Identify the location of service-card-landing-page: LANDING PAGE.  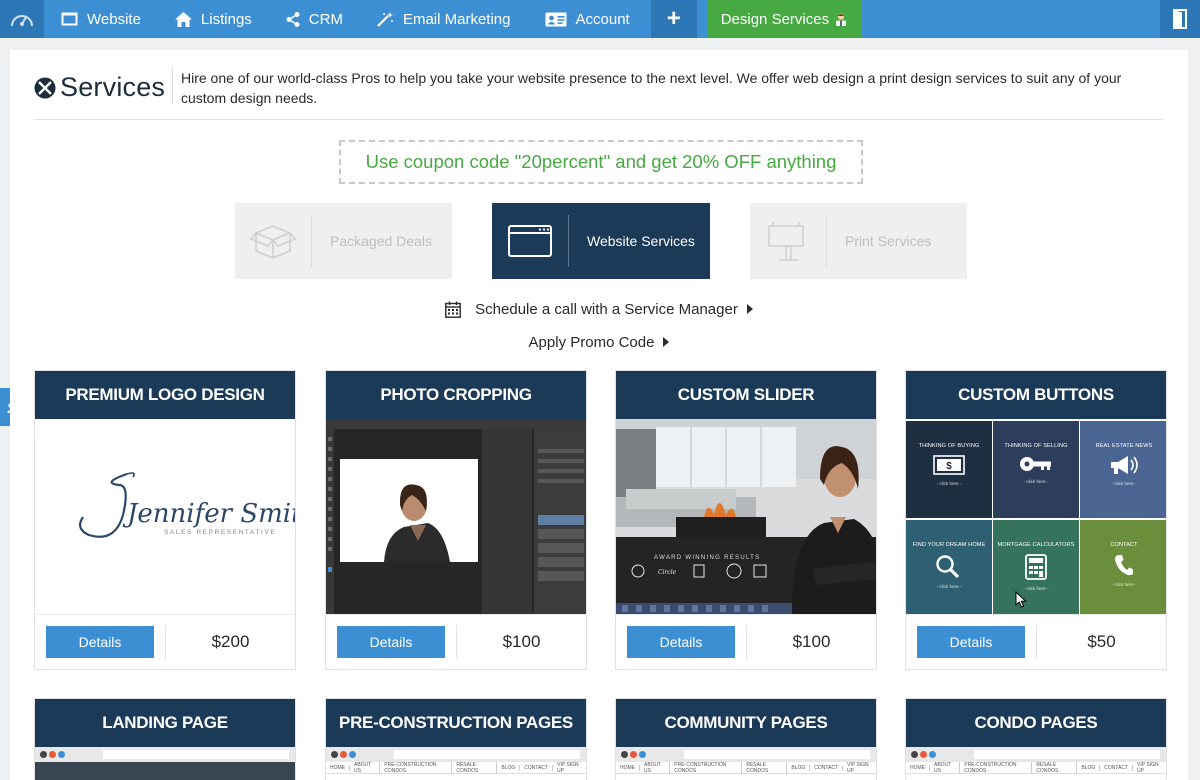
(165, 739).